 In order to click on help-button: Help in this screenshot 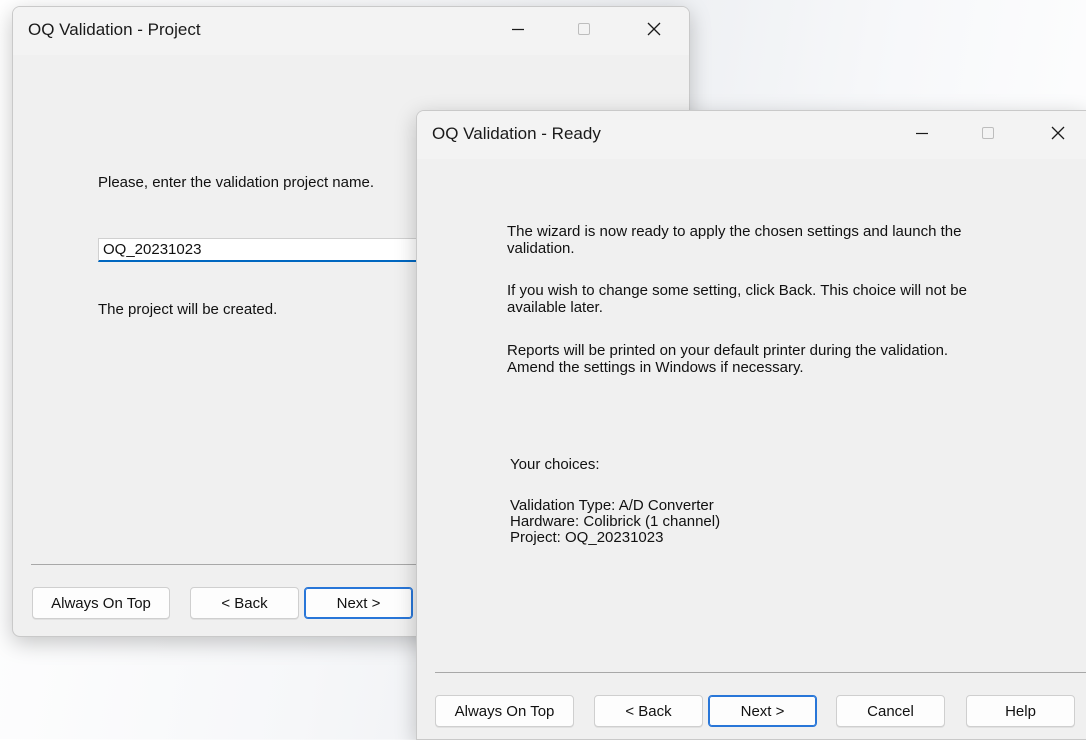, I will do `click(1020, 711)`.